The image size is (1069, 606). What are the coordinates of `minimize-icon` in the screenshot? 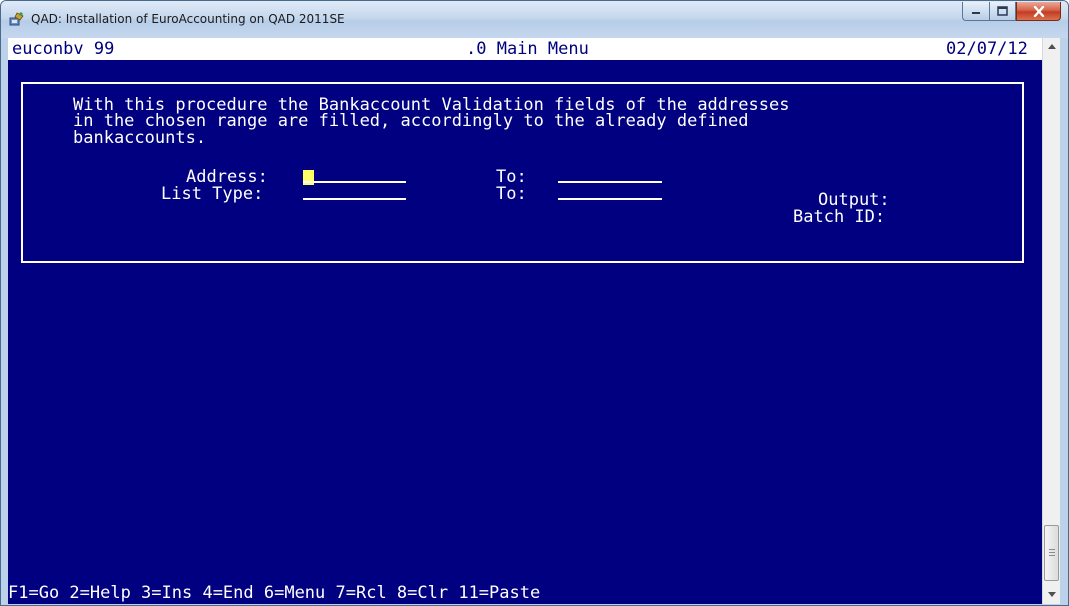 It's located at (976, 13).